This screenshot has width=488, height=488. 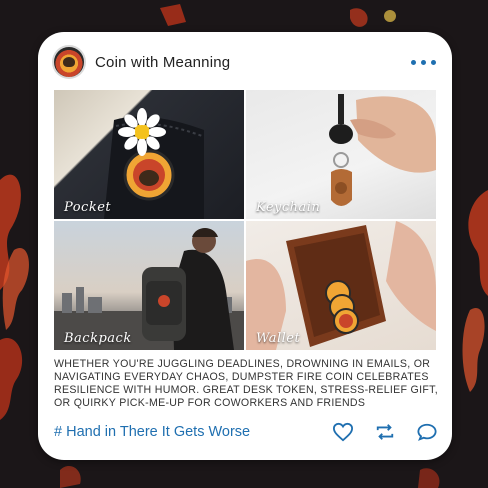 I want to click on post-actions, so click(x=385, y=432).